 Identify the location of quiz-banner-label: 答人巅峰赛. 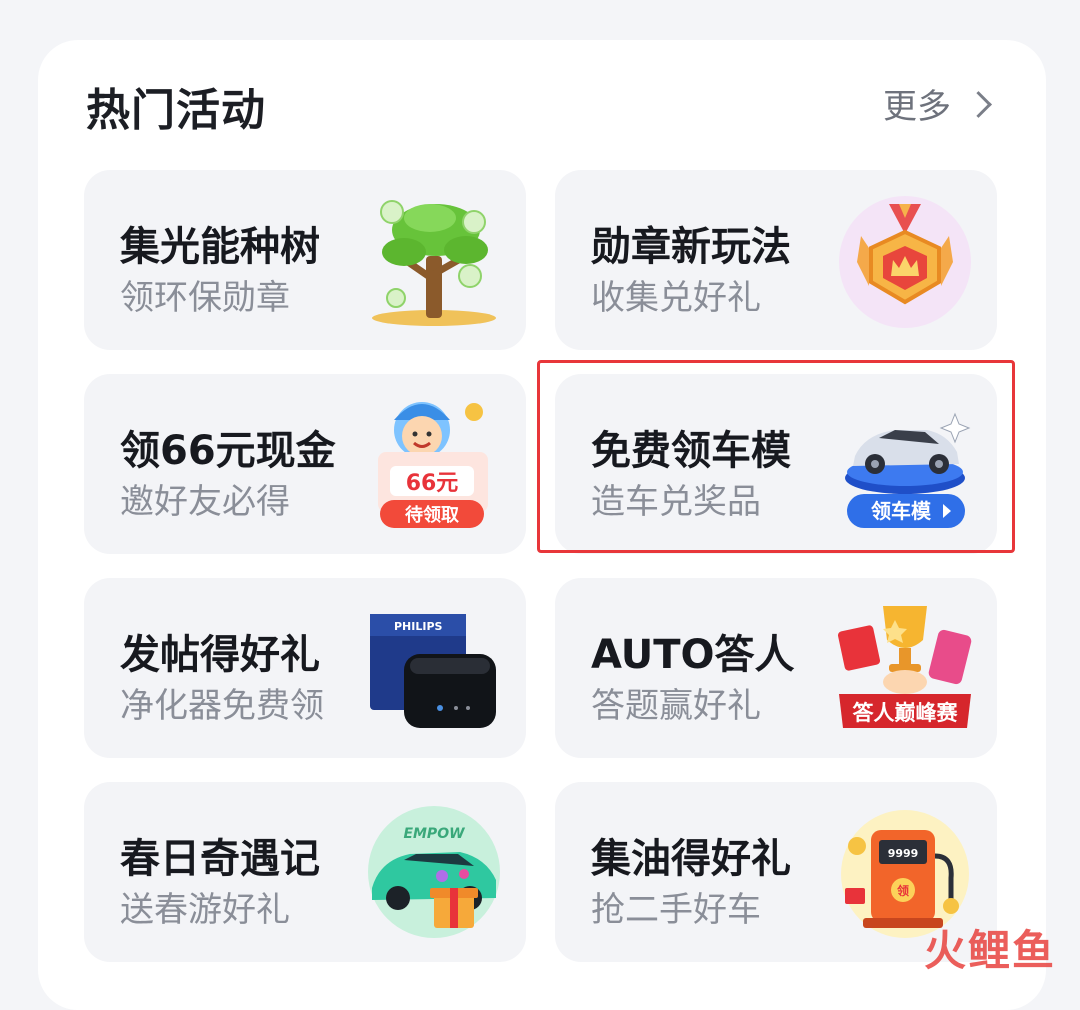
(906, 713).